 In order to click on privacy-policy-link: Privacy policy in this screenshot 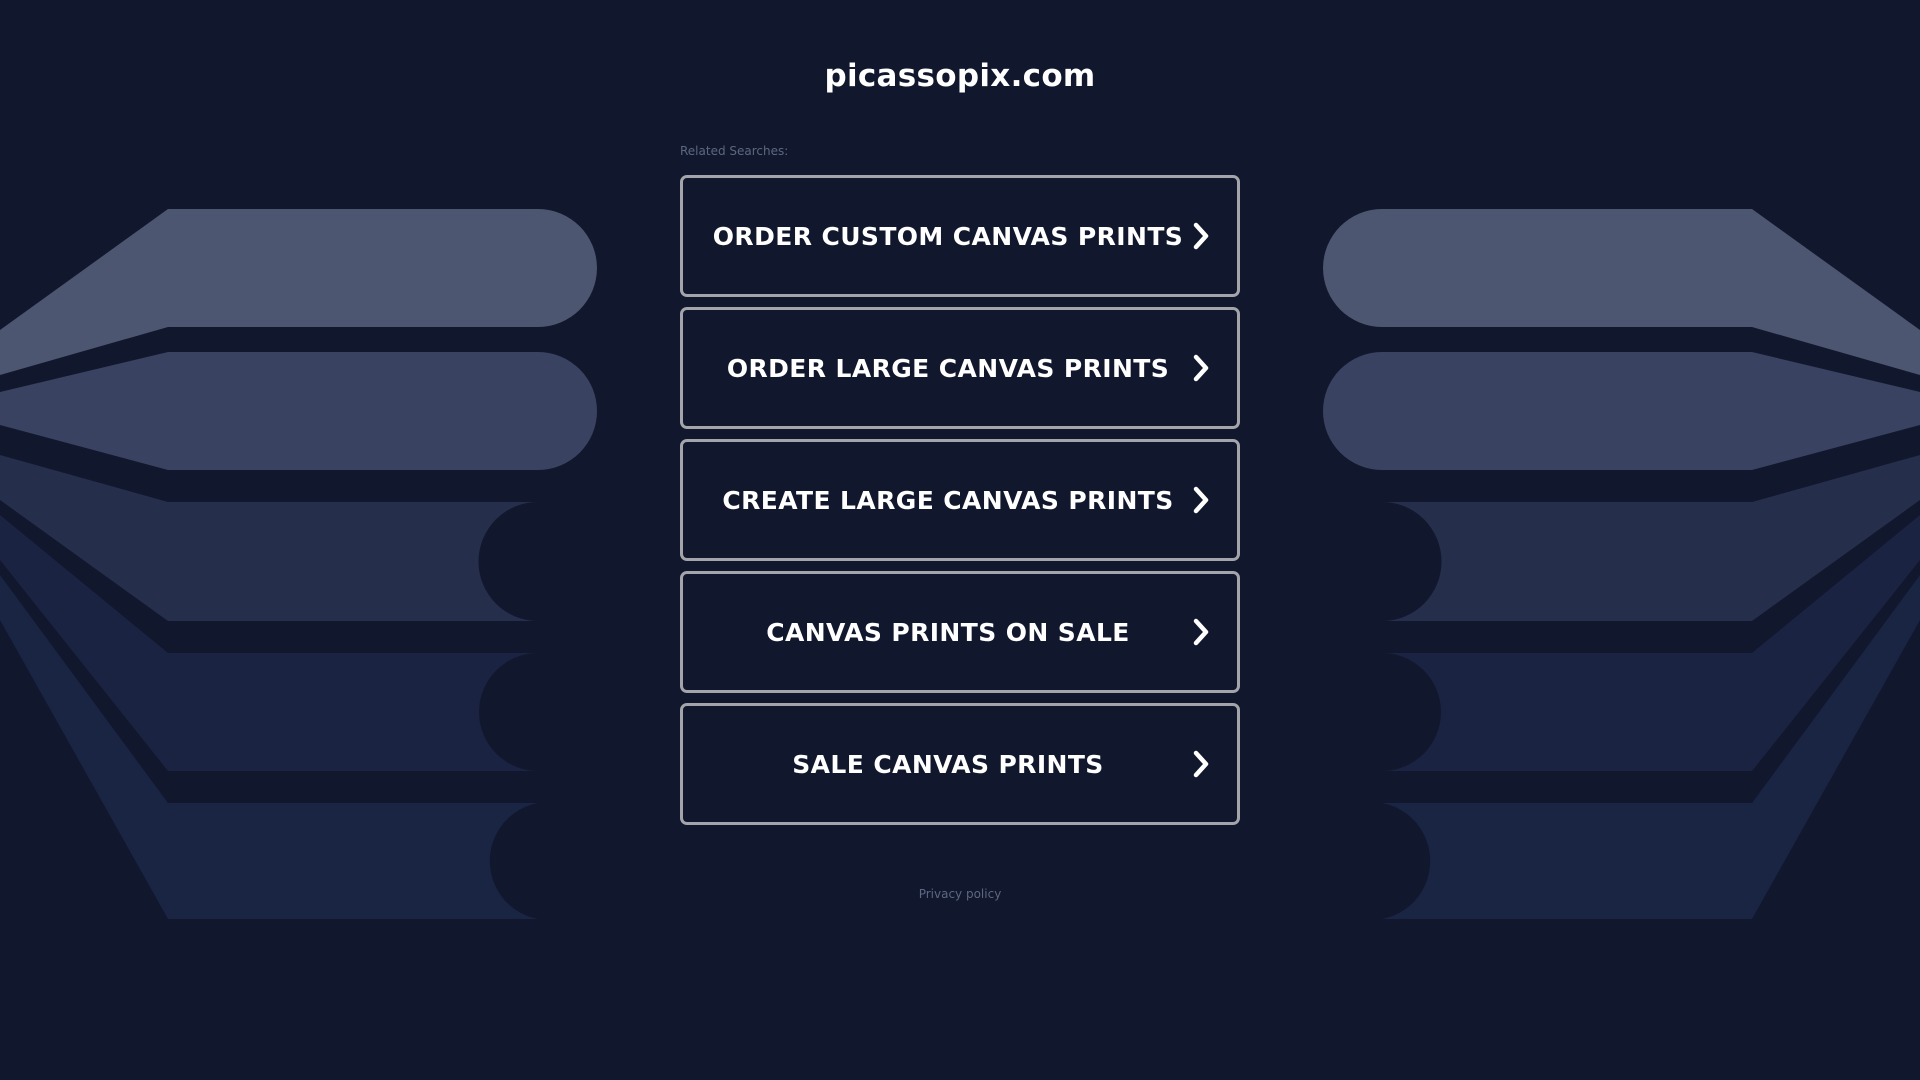, I will do `click(960, 894)`.